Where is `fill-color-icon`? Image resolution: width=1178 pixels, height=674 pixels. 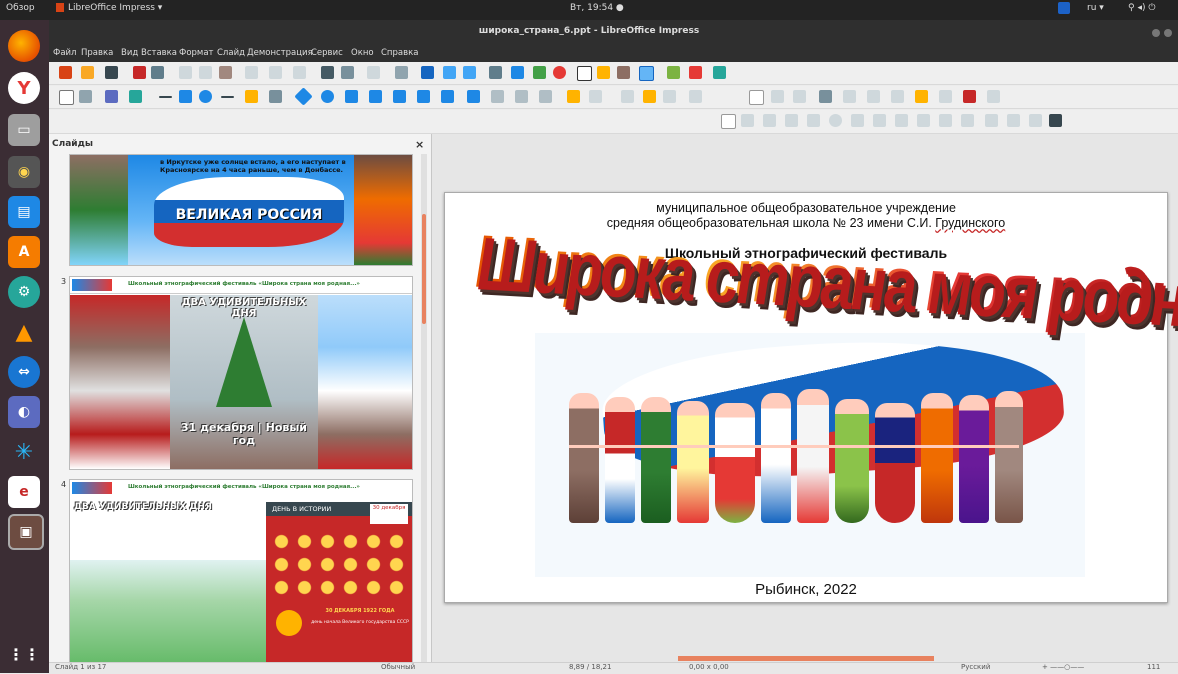 fill-color-icon is located at coordinates (135, 96).